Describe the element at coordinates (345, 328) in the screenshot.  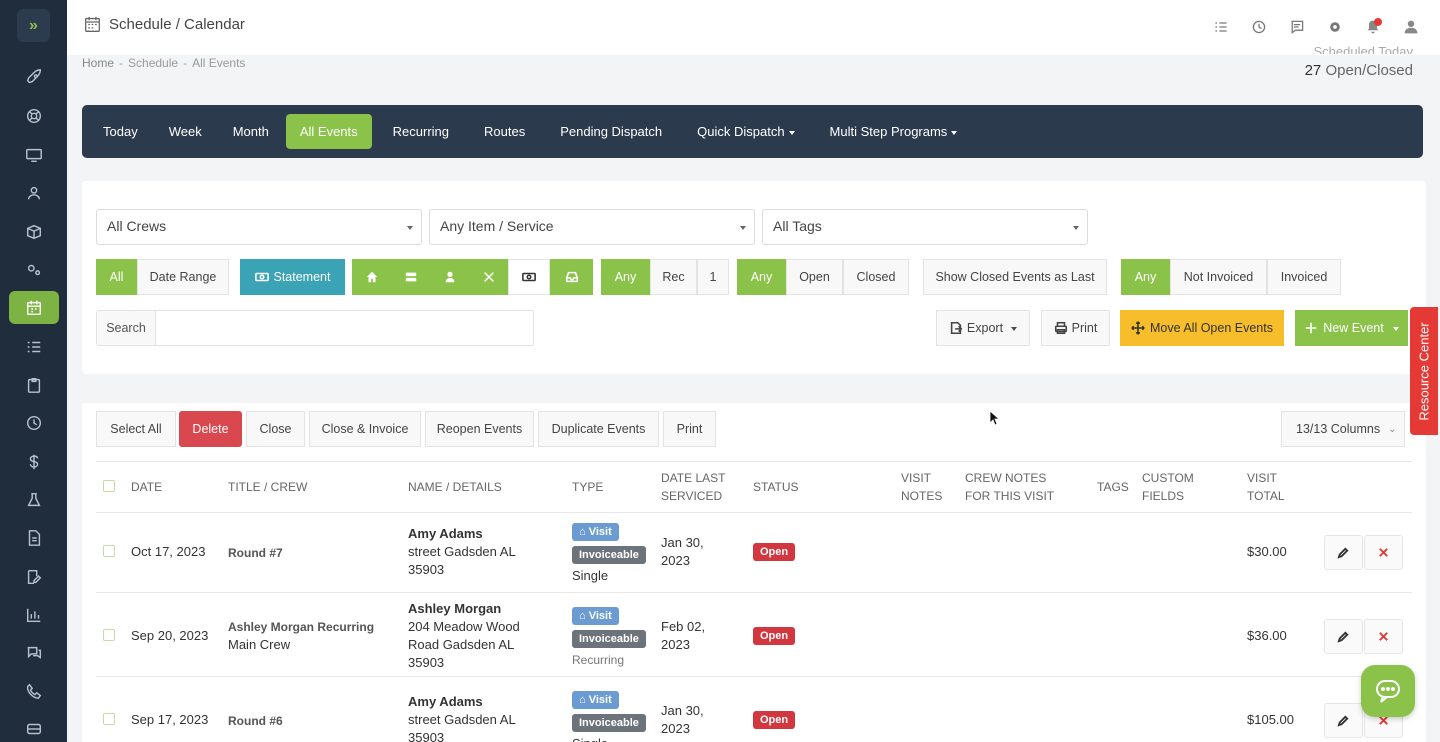
I see `search-input` at that location.